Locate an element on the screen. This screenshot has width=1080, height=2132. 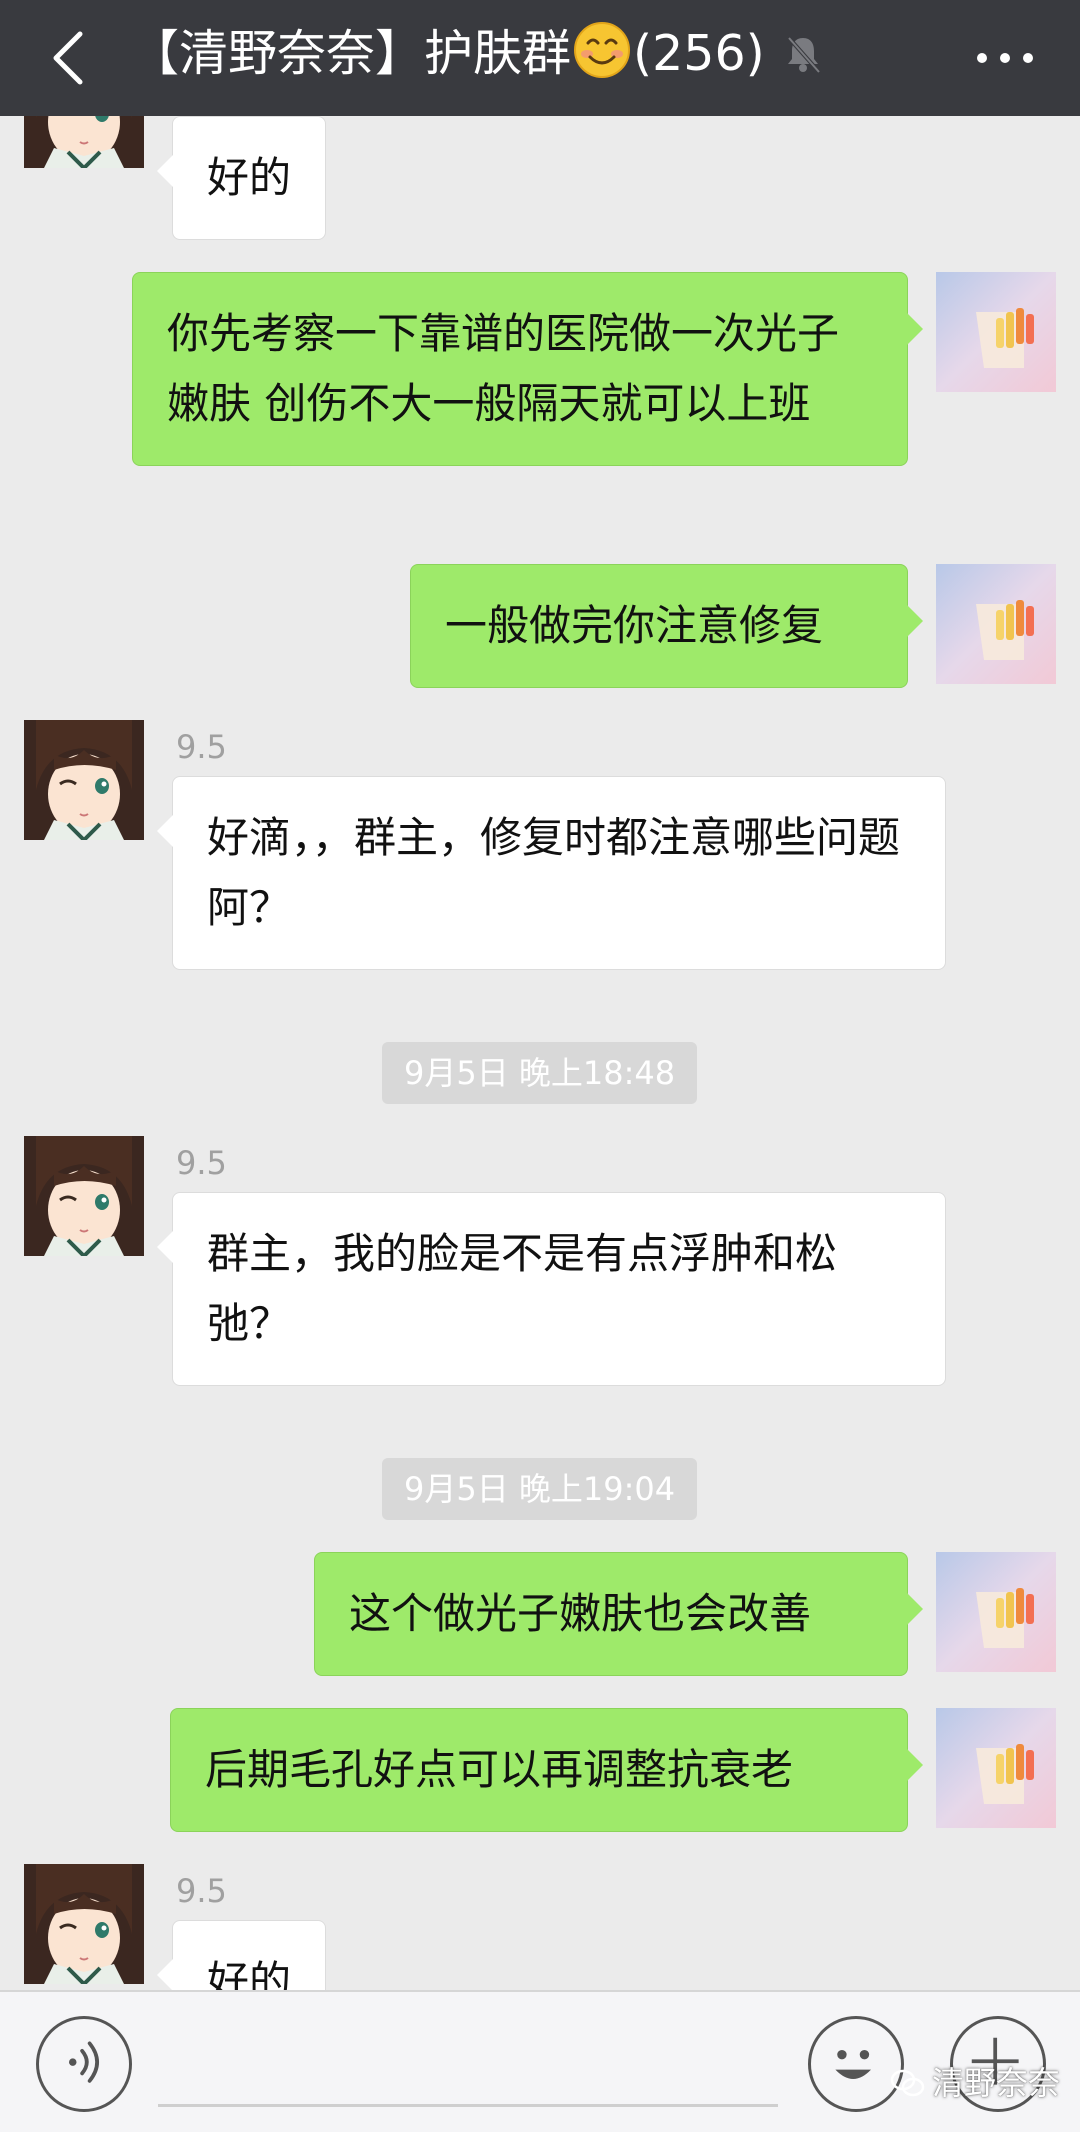
watermark-text: 清野奈奈 is located at coordinates (996, 2083).